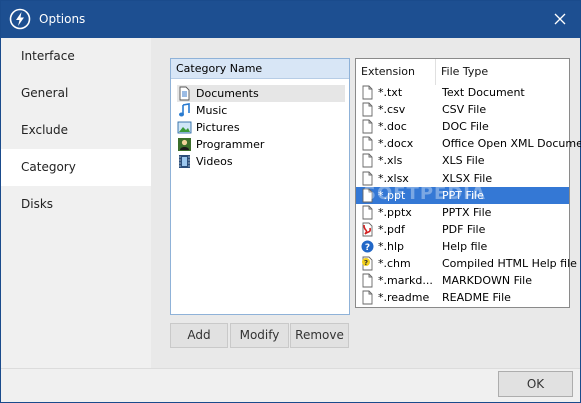  I want to click on sidebar-item-interface: Interface, so click(76, 56).